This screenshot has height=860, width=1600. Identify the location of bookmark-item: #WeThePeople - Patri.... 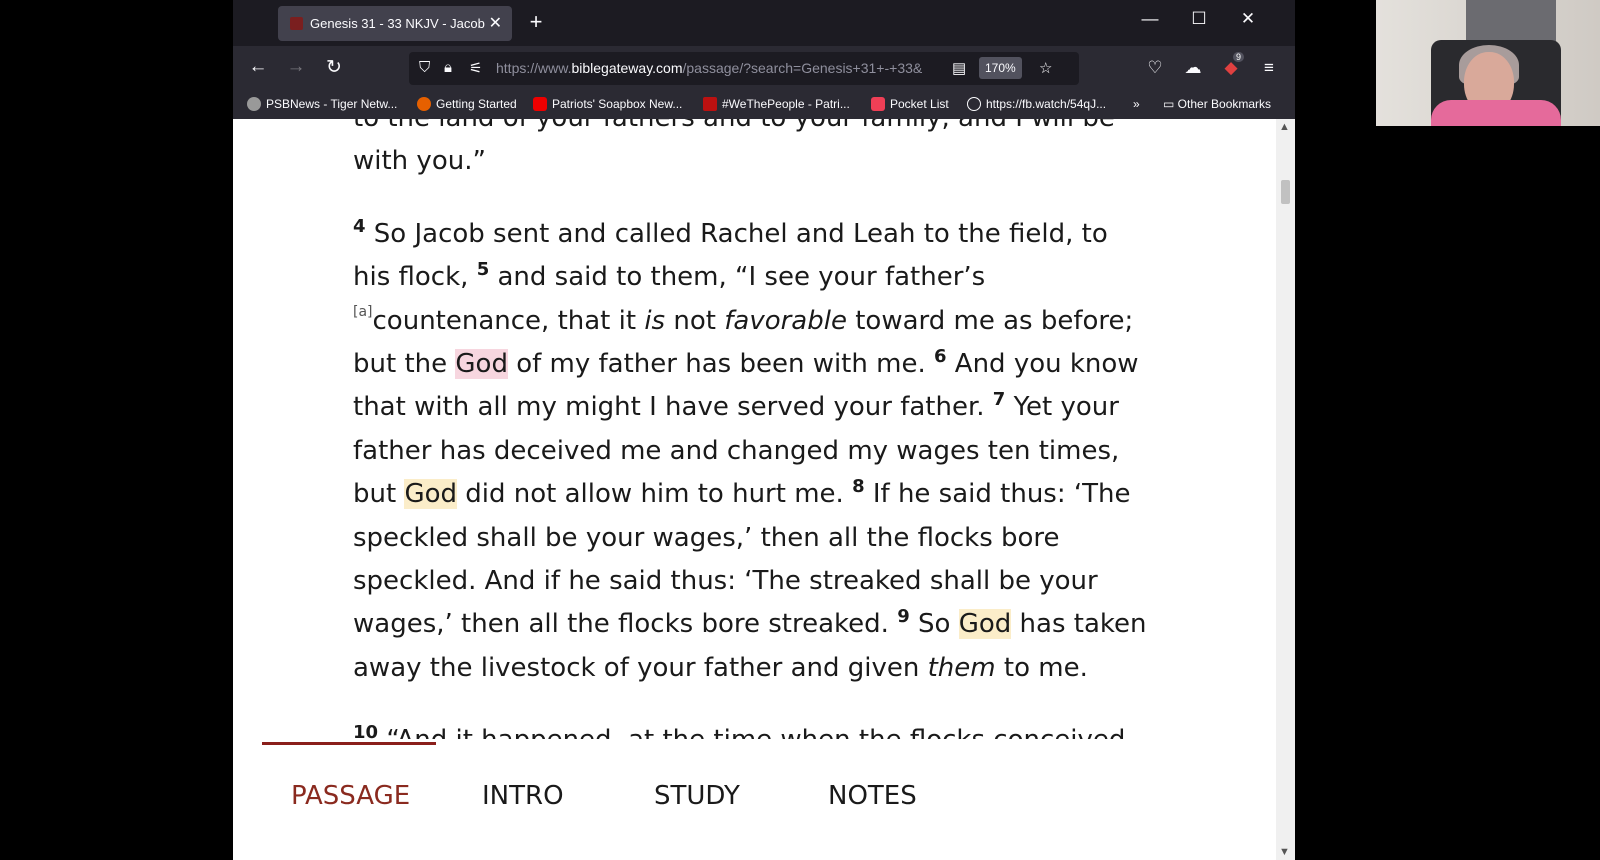
(776, 104).